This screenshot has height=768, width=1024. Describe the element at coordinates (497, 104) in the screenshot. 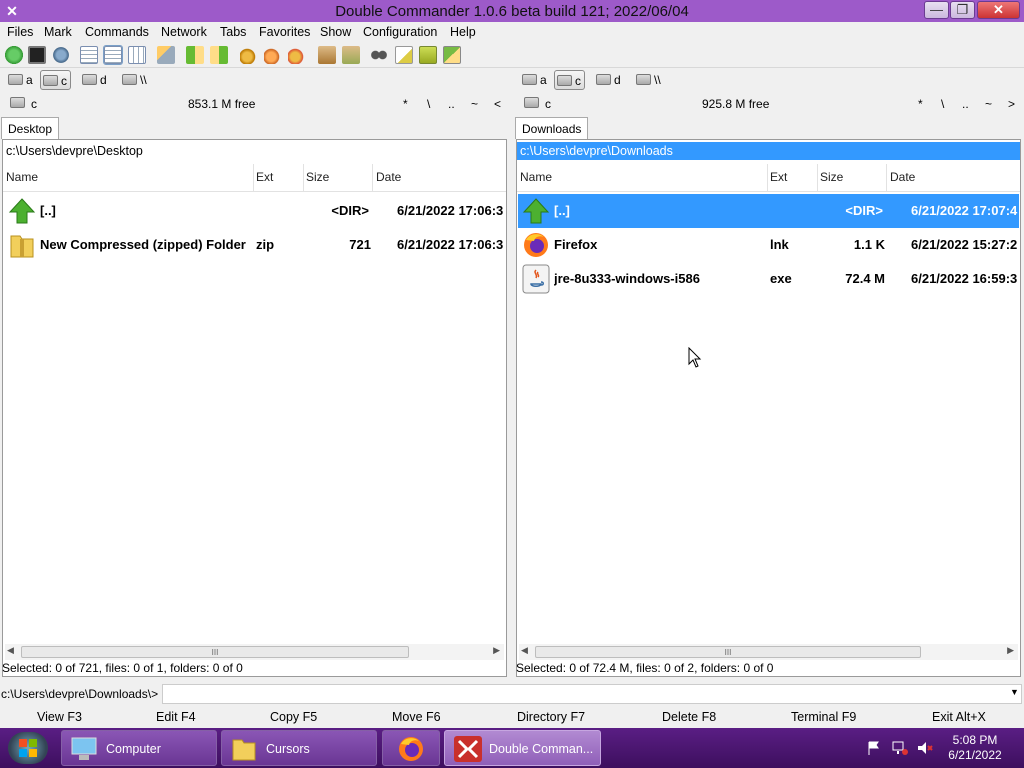

I see `left-history-button: <` at that location.